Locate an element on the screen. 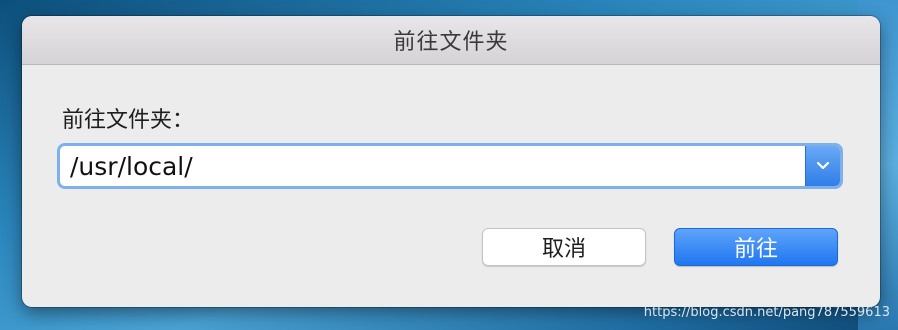 This screenshot has height=330, width=898. cancel-button: 取消 is located at coordinates (564, 247).